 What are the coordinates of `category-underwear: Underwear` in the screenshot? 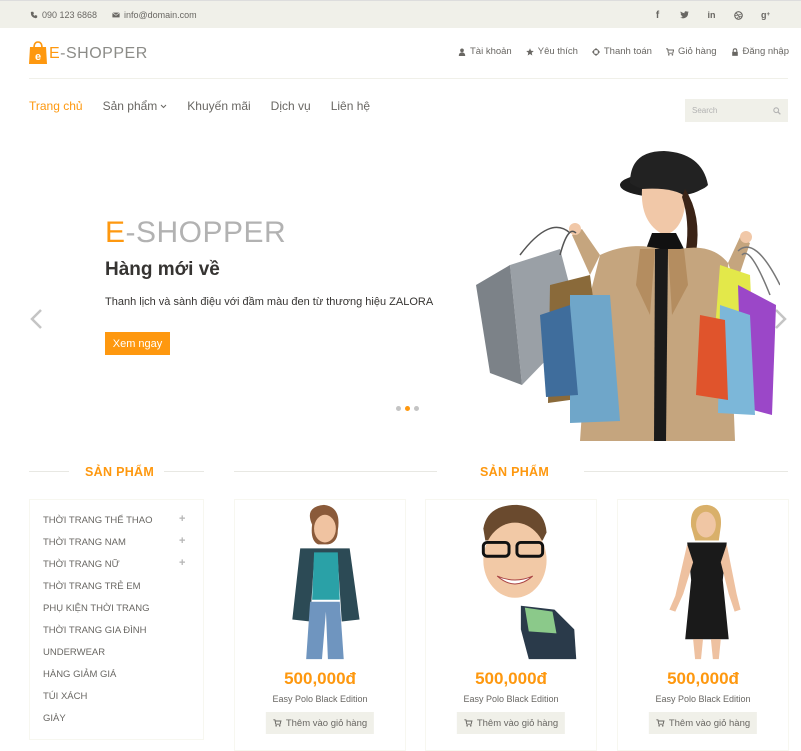 It's located at (74, 652).